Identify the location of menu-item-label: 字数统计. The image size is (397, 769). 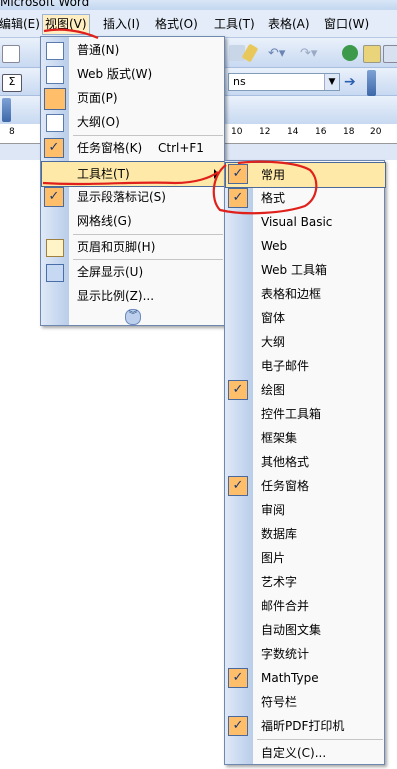
(285, 654).